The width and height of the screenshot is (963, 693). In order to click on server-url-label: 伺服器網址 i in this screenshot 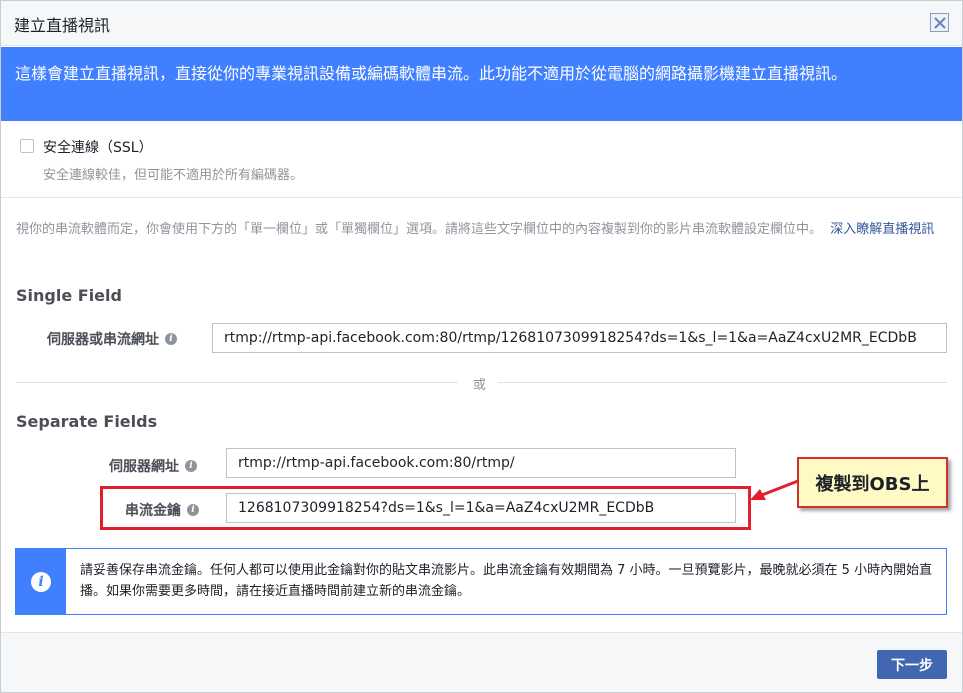, I will do `click(153, 466)`.